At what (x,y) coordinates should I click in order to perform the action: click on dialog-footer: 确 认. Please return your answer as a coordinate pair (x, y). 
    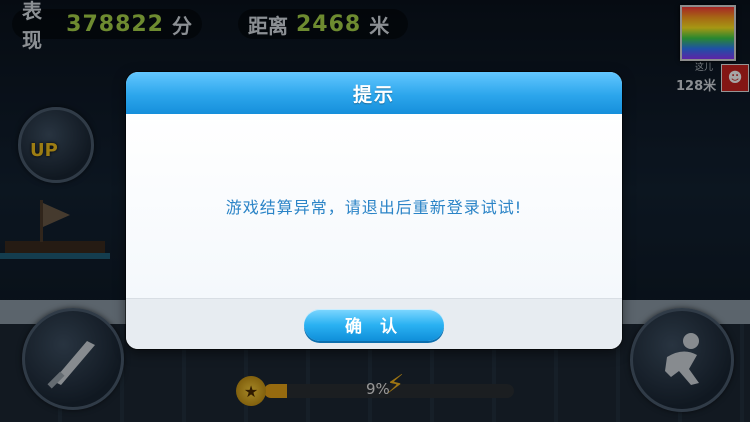
    Looking at the image, I should click on (374, 323).